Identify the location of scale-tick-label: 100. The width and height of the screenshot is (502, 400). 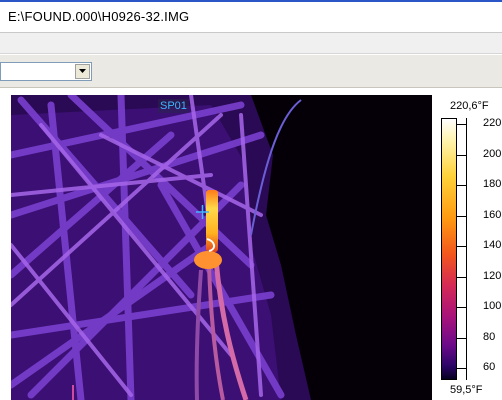
(492, 306).